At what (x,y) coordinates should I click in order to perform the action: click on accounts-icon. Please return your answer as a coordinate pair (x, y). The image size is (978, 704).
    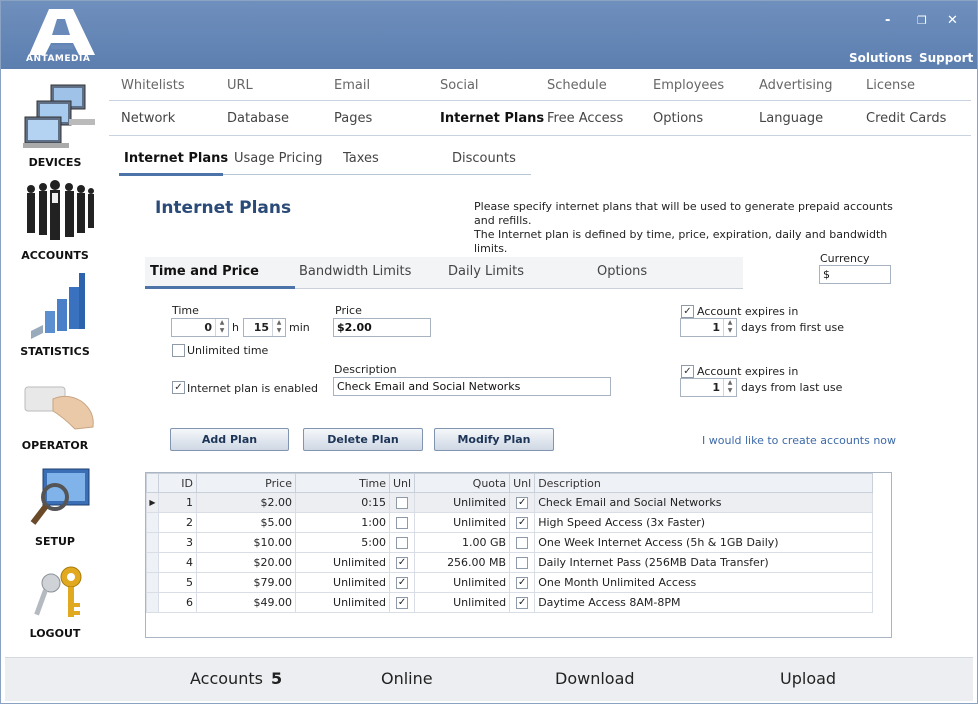
    Looking at the image, I should click on (60, 210).